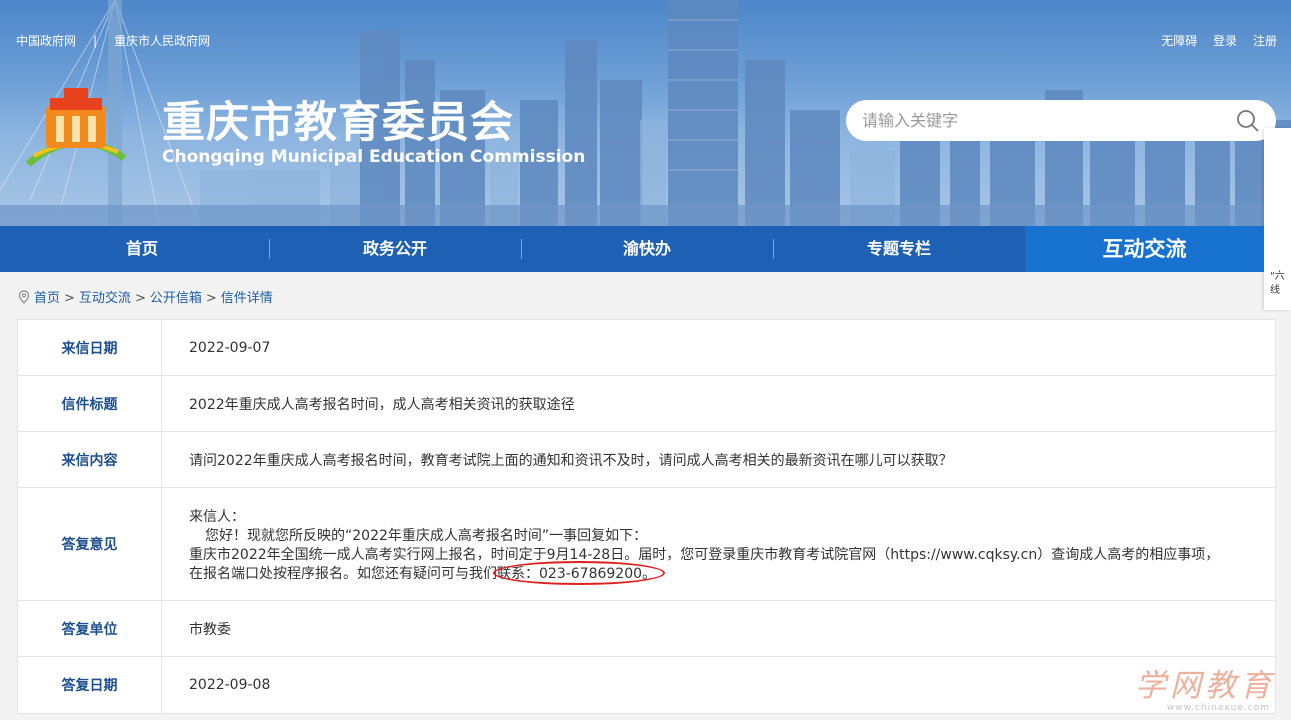  Describe the element at coordinates (142, 249) in the screenshot. I see `nav-item-home: 首页` at that location.